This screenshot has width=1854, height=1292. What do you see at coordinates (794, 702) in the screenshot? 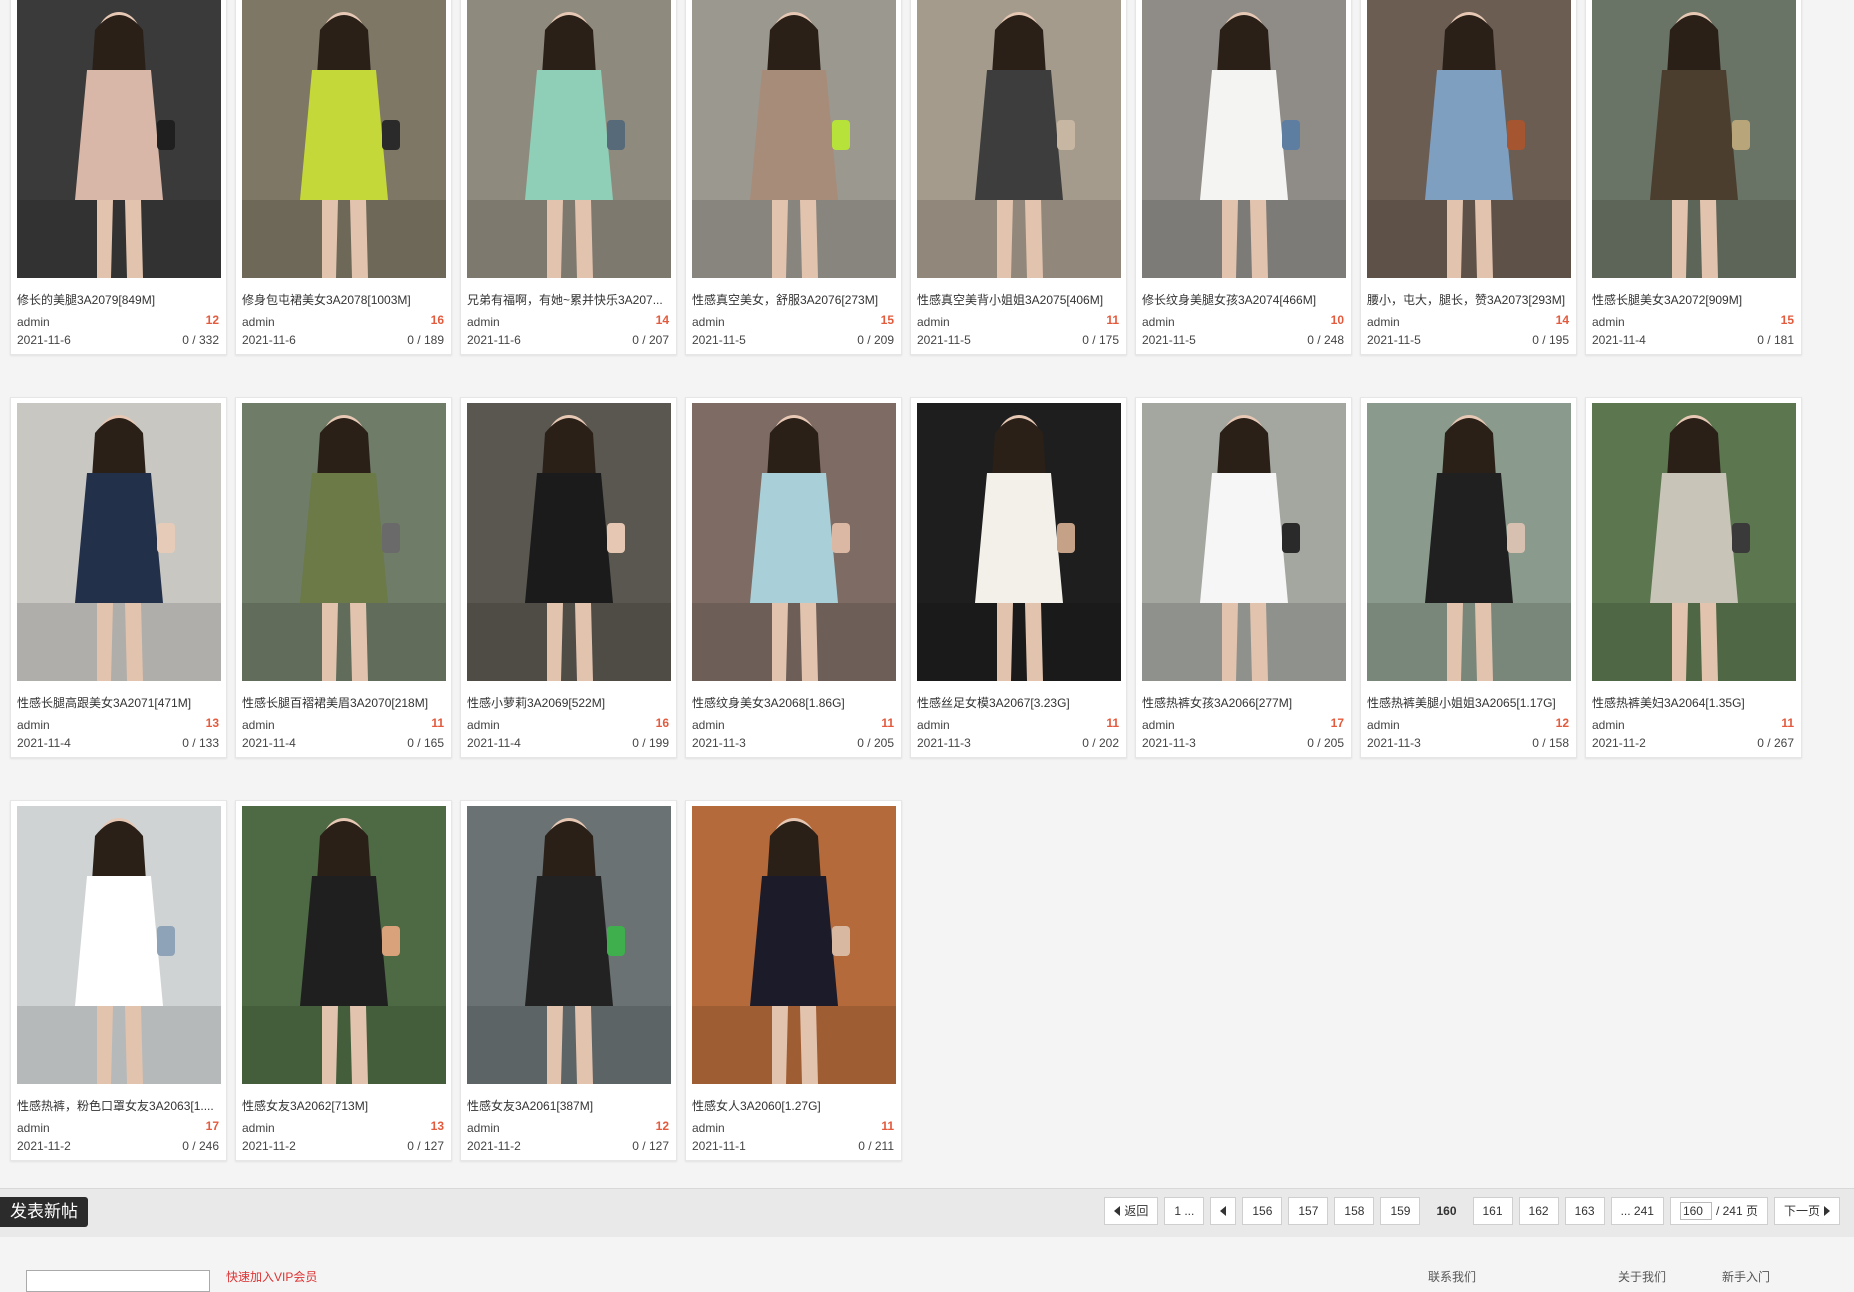
I see `thread-title: 性感纹身美女3A2068[1.86G]` at bounding box center [794, 702].